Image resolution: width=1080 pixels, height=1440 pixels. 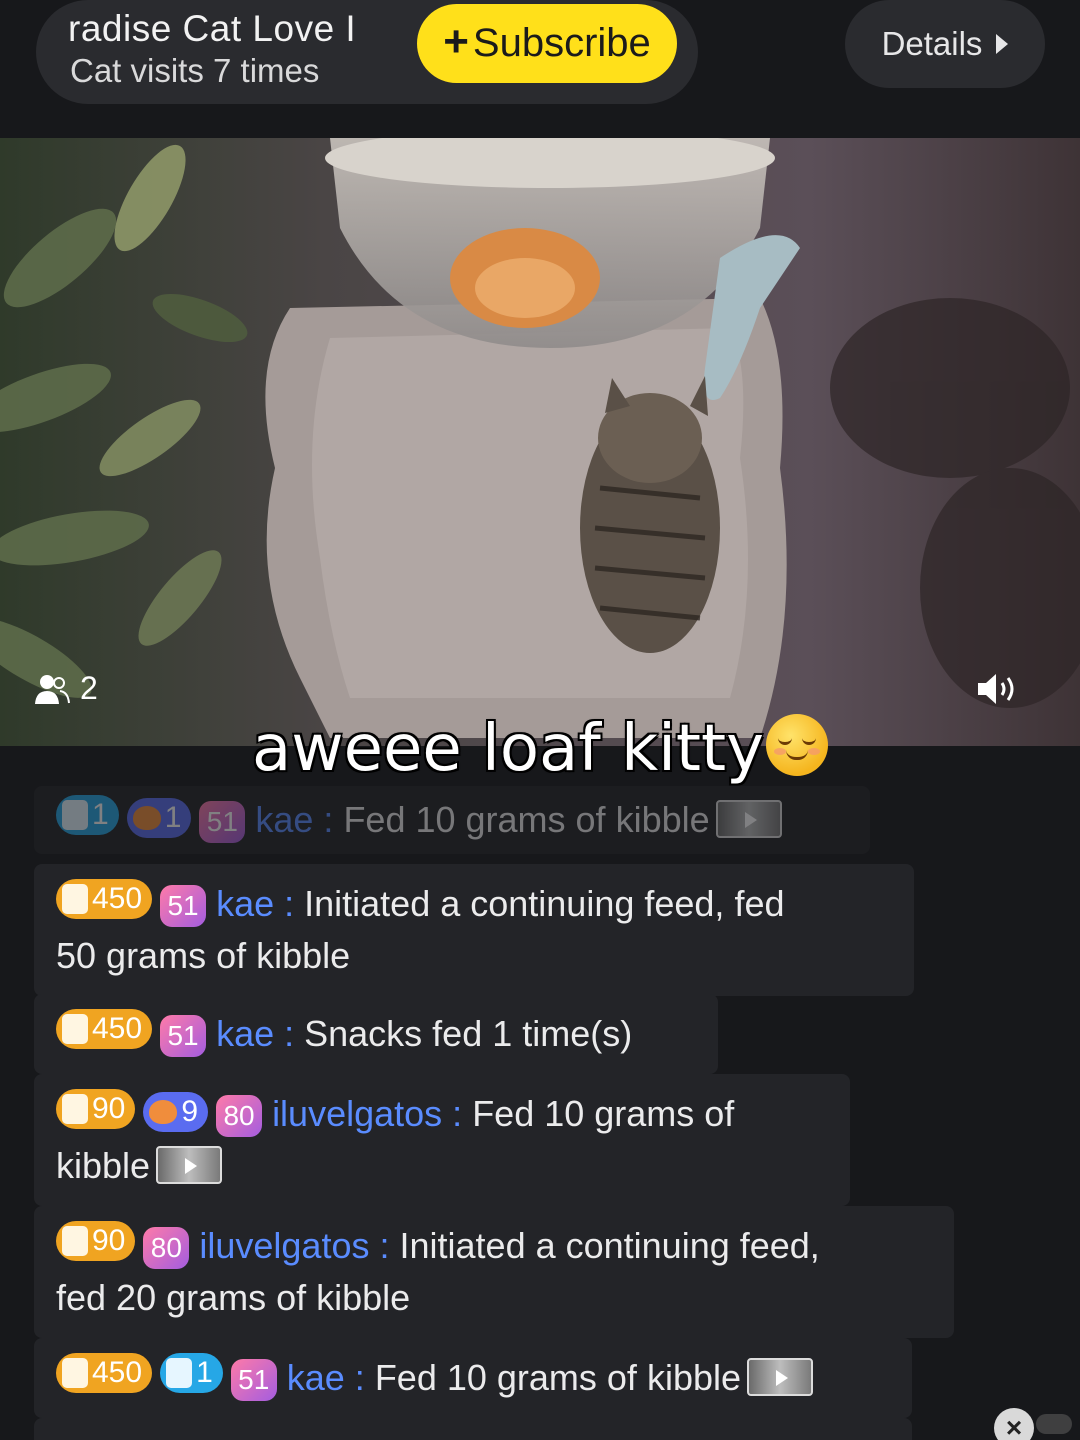 I want to click on plus-icon: +, so click(x=456, y=41).